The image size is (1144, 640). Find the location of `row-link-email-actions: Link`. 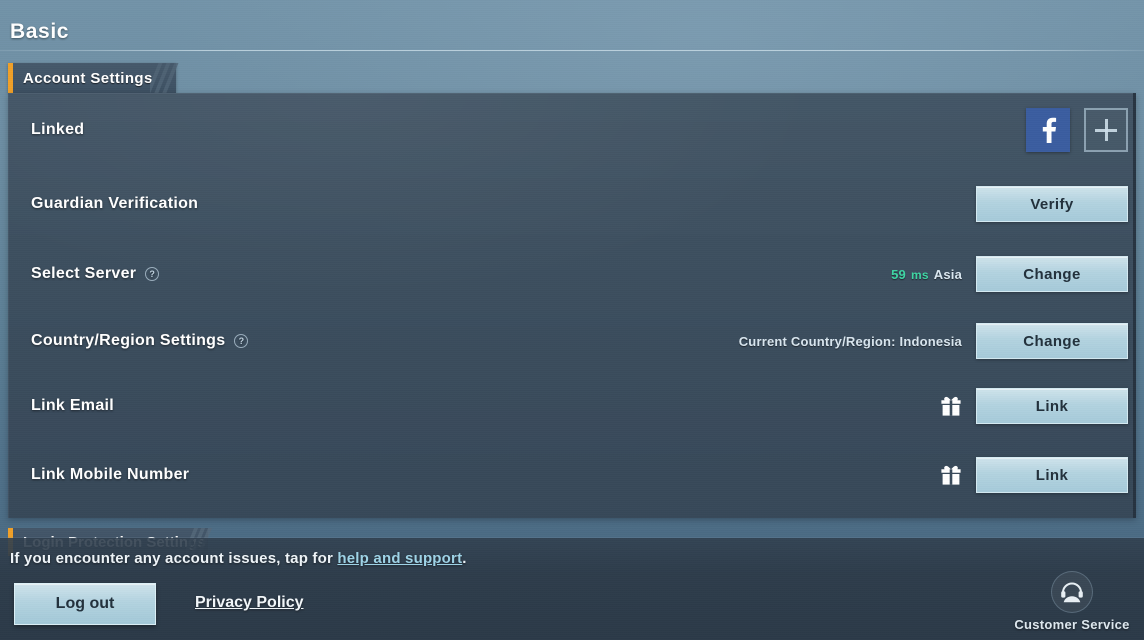

row-link-email-actions: Link is located at coordinates (1034, 406).